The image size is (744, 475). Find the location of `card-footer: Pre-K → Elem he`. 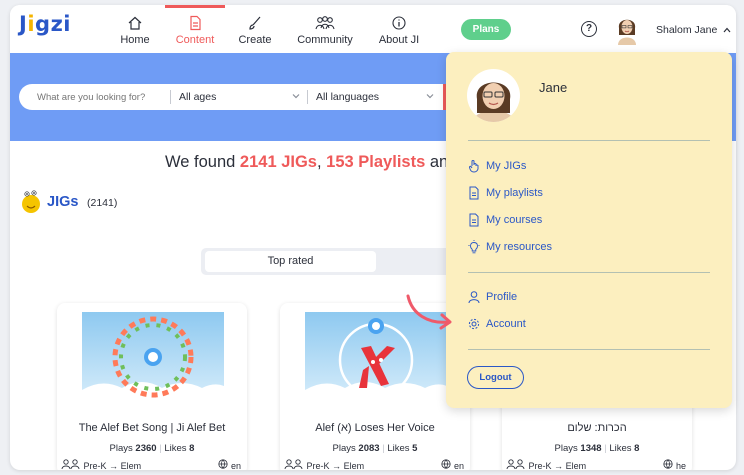

card-footer: Pre-K → Elem he is located at coordinates (597, 464).